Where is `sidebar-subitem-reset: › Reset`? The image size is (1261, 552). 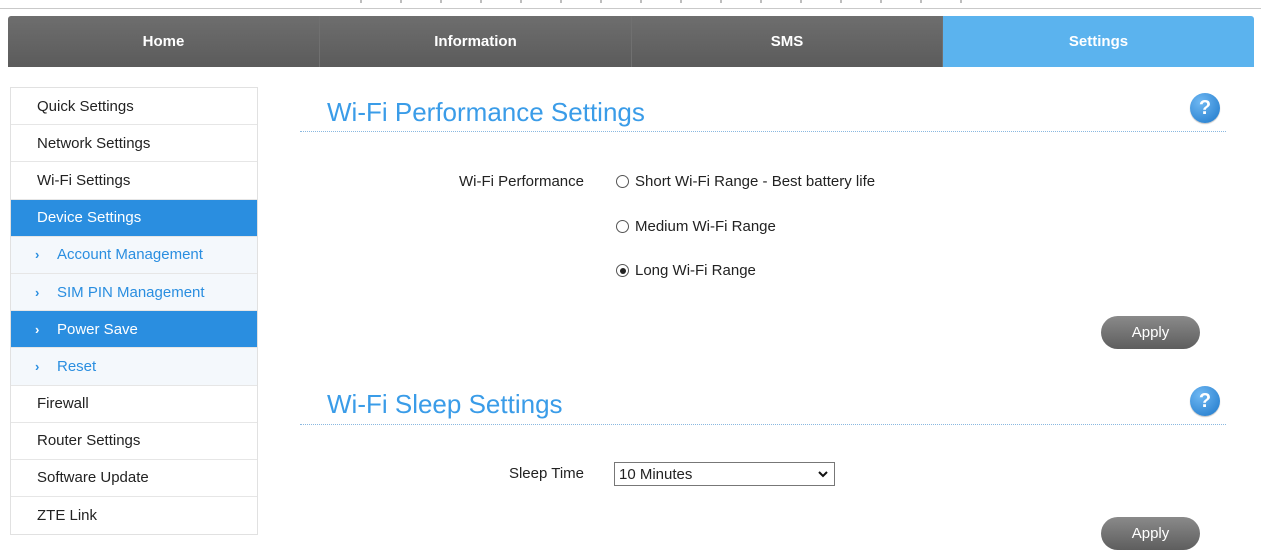 sidebar-subitem-reset: › Reset is located at coordinates (134, 367).